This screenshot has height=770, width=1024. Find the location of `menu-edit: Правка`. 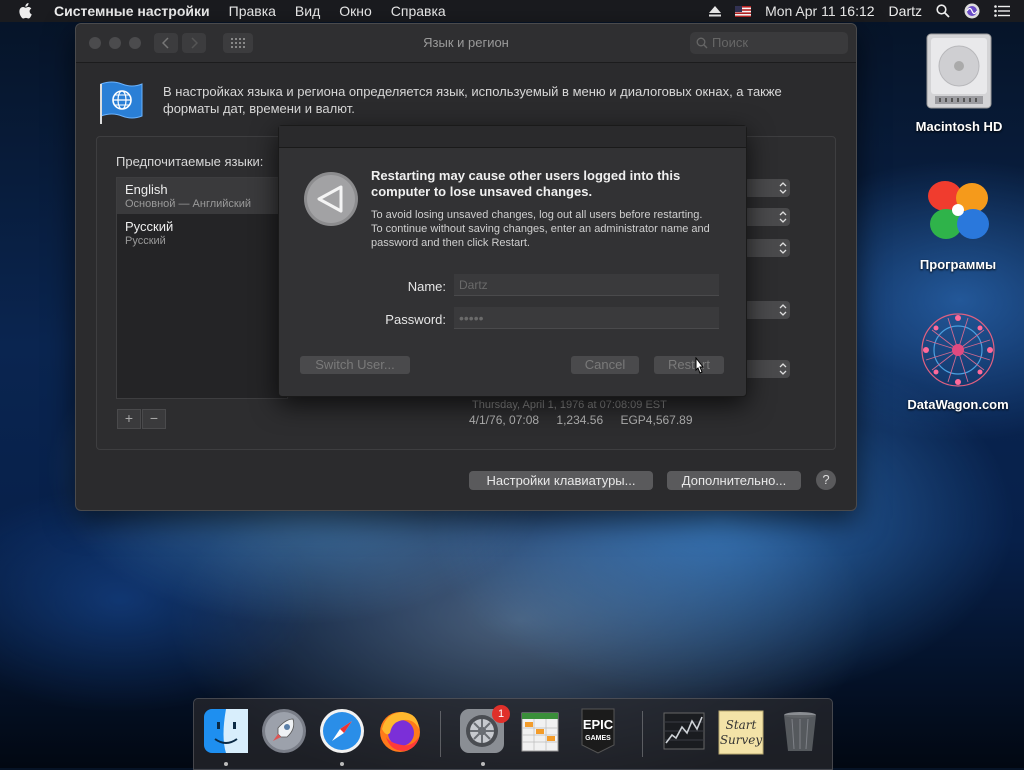

menu-edit: Правка is located at coordinates (252, 11).